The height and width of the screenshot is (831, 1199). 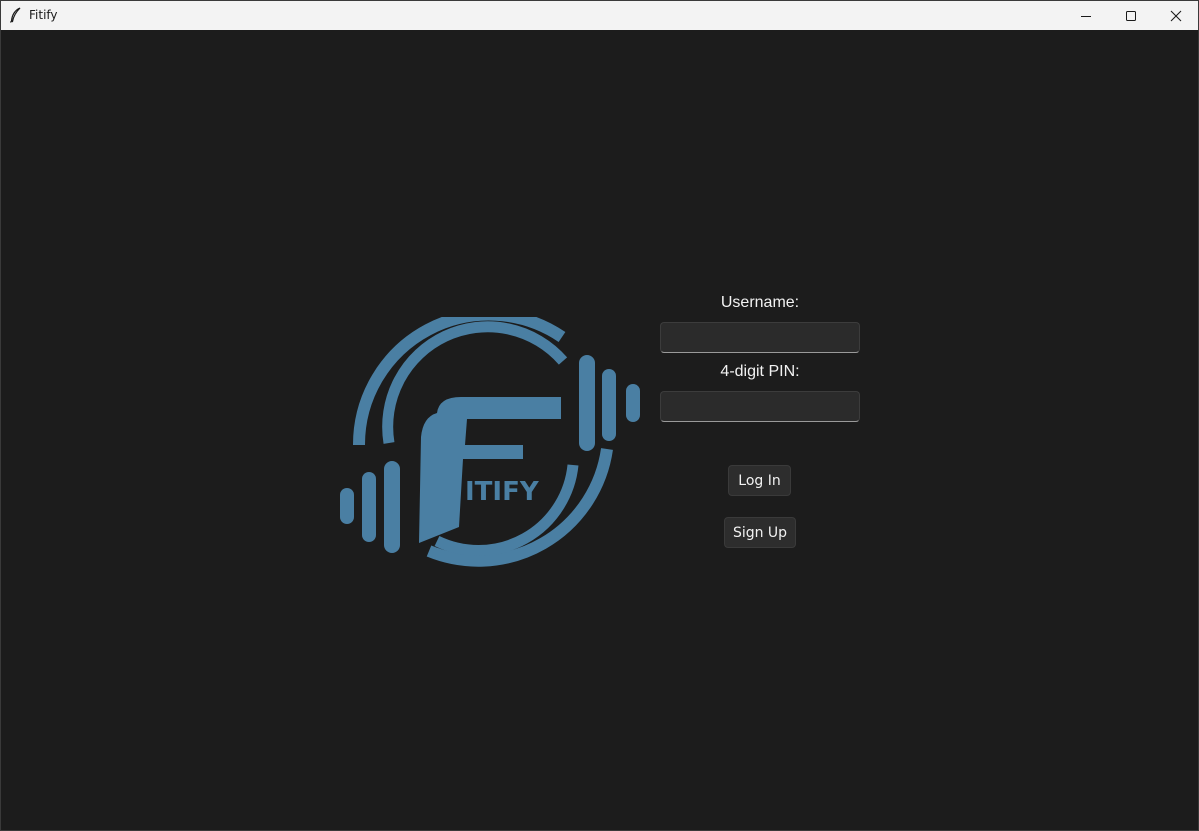 I want to click on close-icon, so click(x=1176, y=15).